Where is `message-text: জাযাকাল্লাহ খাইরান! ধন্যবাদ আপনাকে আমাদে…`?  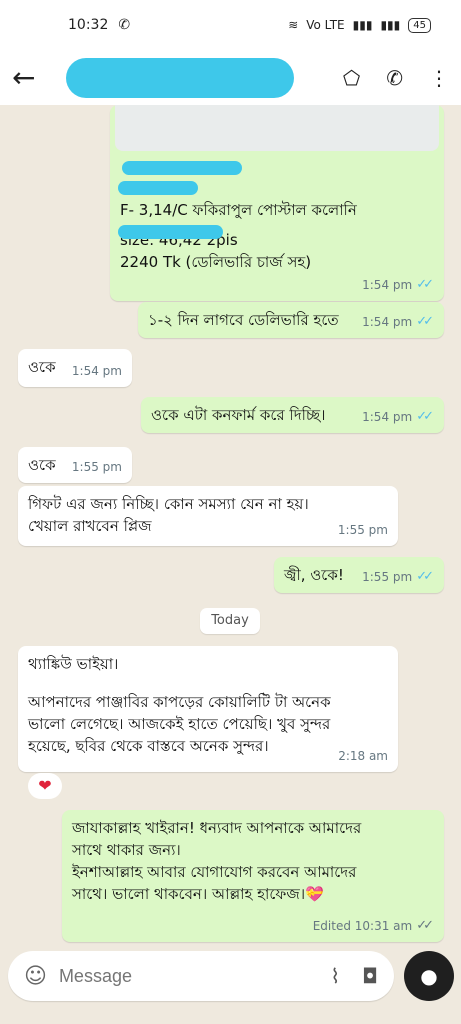
message-text: জাযাকাল্লাহ খাইরান! ধন্যবাদ আপনাকে আমাদে… is located at coordinates (217, 828).